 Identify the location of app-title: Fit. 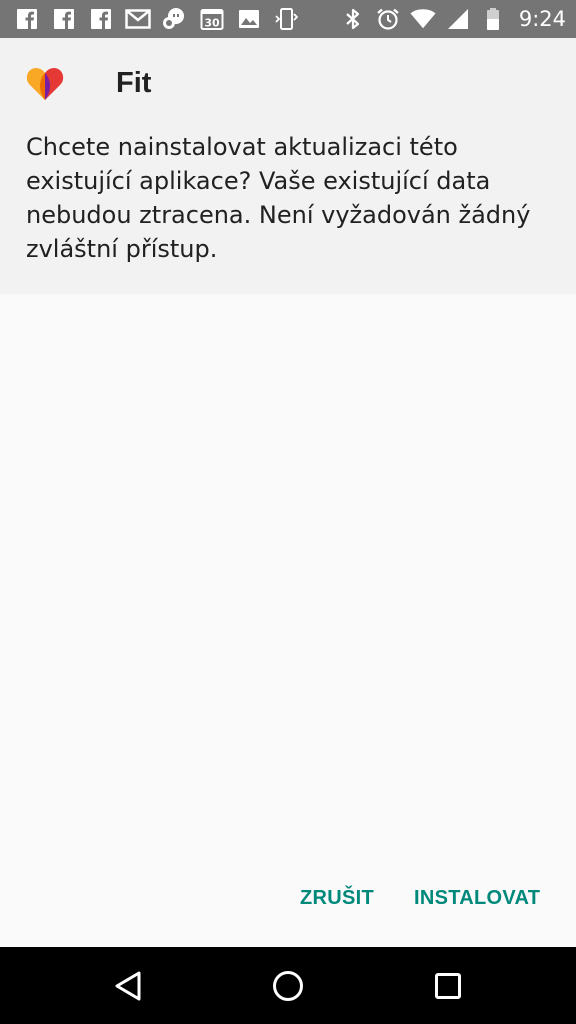
(134, 83).